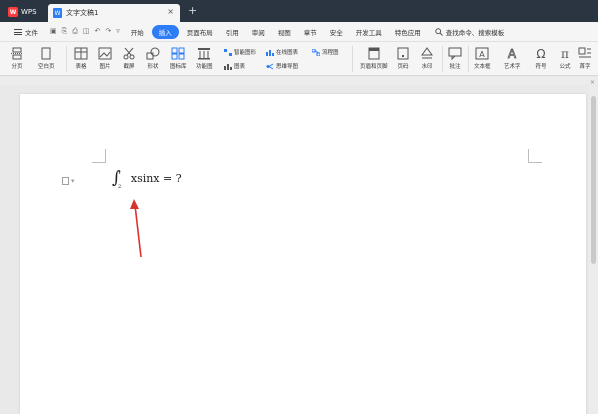  Describe the element at coordinates (57, 13) in the screenshot. I see `document-icon: W` at that location.